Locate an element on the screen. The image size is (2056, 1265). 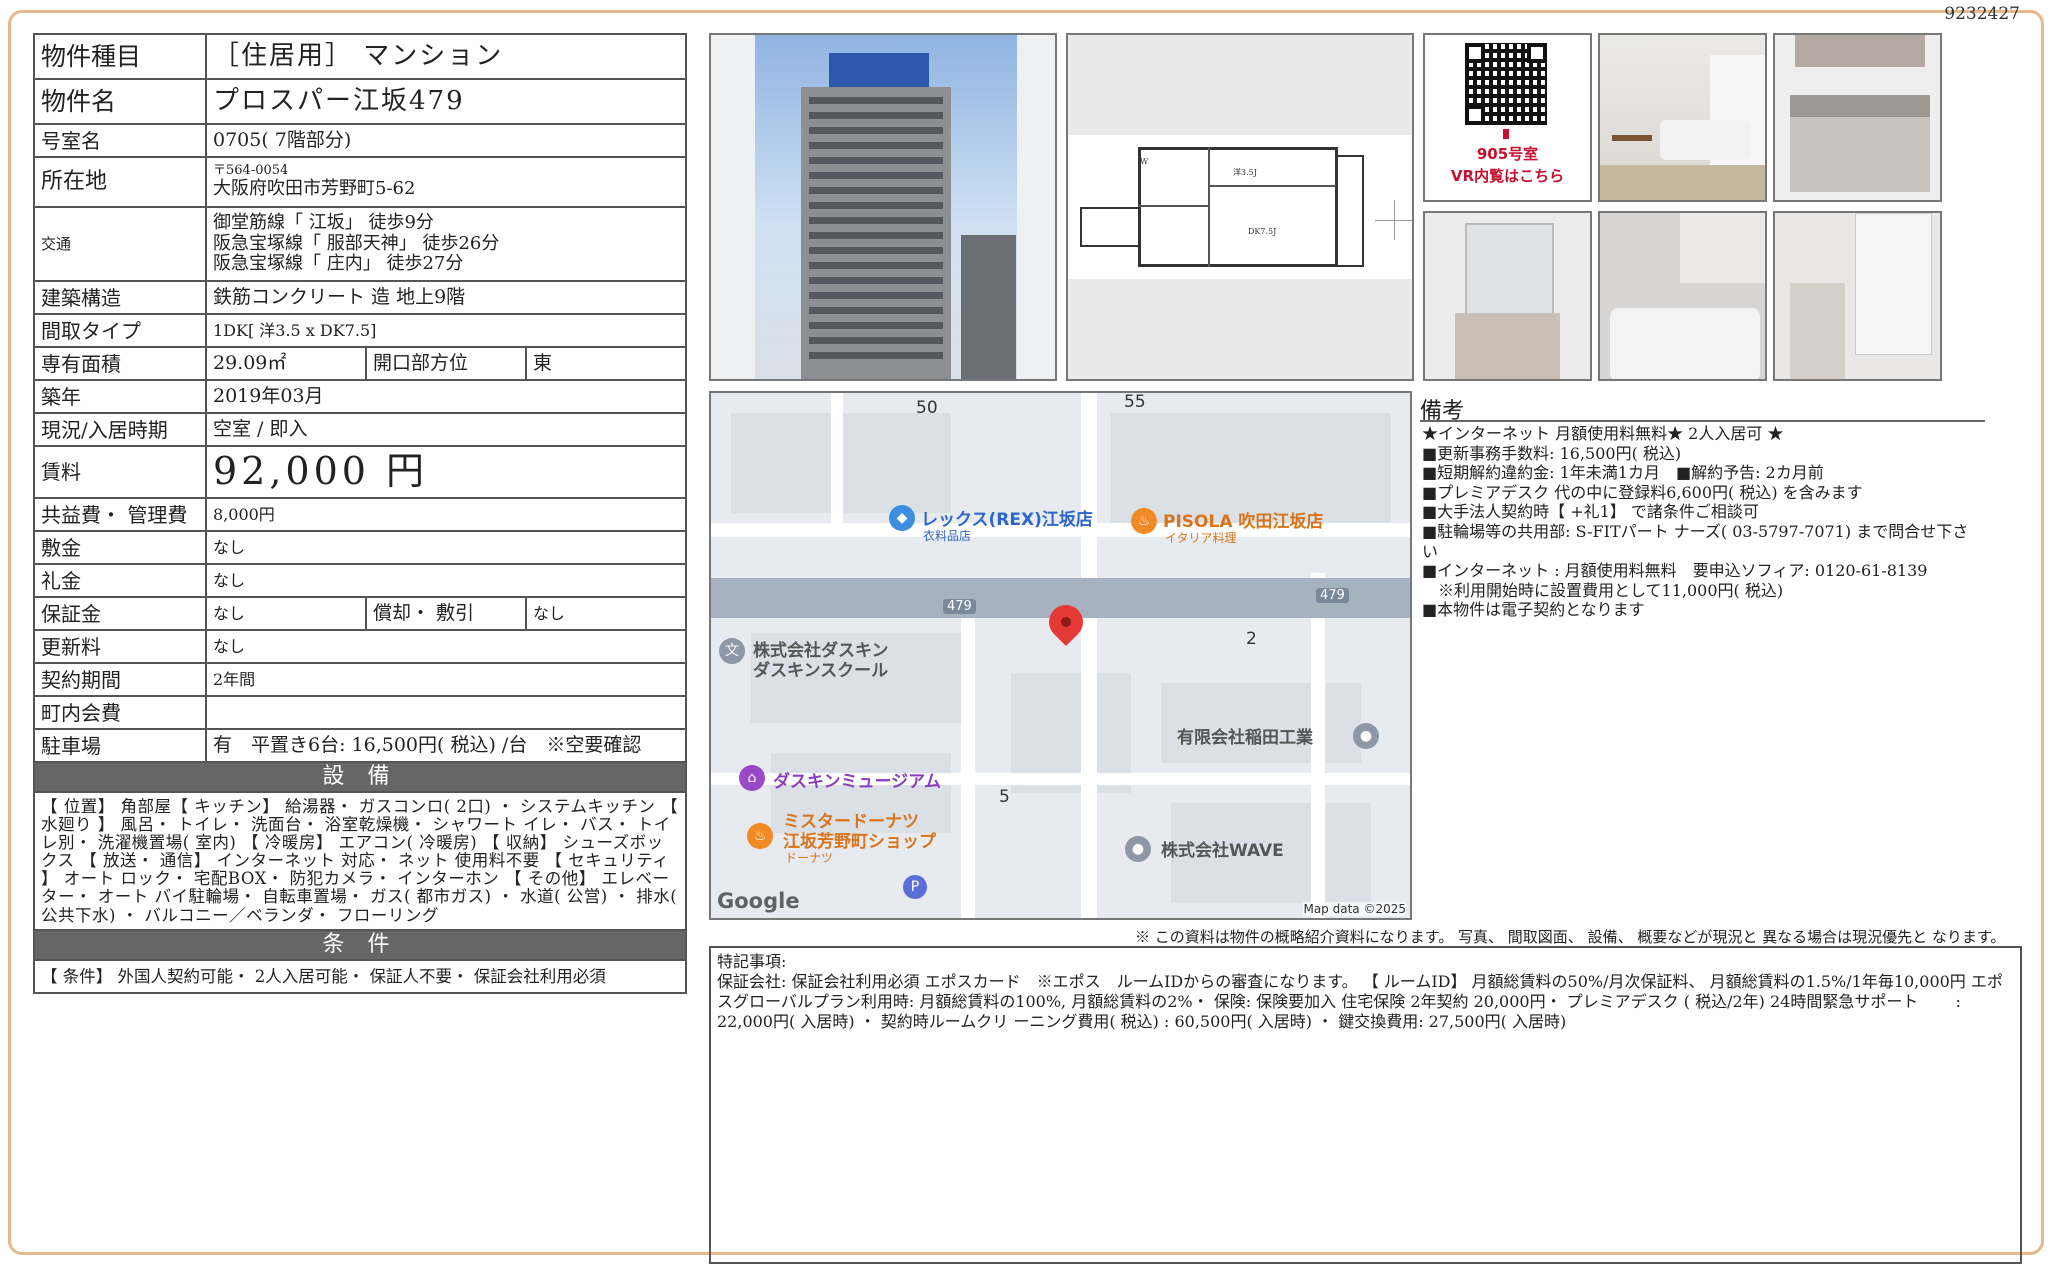
poi-duskin-sub: ダスキンスクール is located at coordinates (821, 671).